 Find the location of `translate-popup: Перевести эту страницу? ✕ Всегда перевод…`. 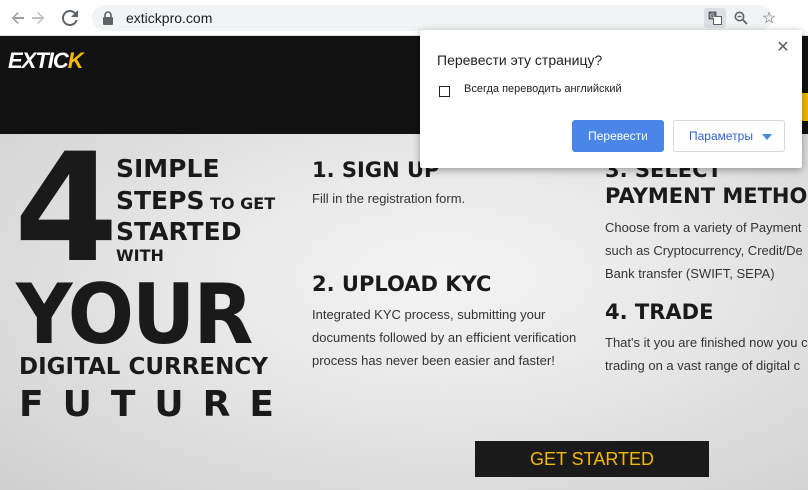

translate-popup: Перевести эту страницу? ✕ Всегда перевод… is located at coordinates (611, 99).